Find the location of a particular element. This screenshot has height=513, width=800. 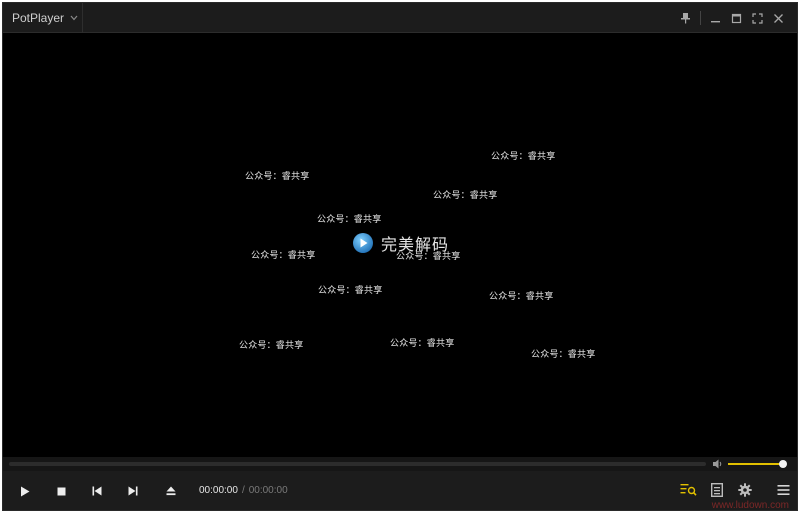

decoder-logo: 完美解码 is located at coordinates (400, 243).